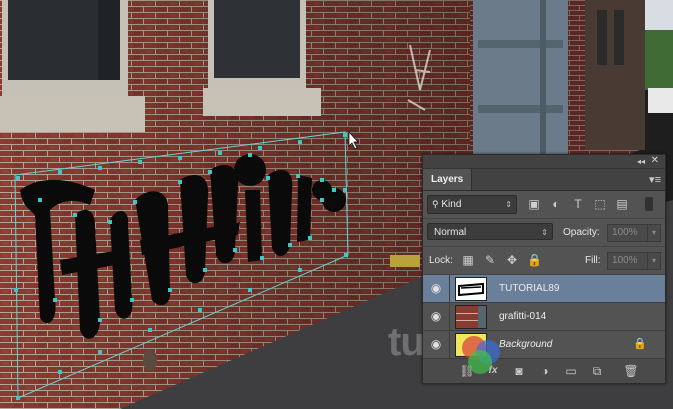 The width and height of the screenshot is (673, 409). What do you see at coordinates (450, 232) in the screenshot?
I see `blend-mode-value: Normal` at bounding box center [450, 232].